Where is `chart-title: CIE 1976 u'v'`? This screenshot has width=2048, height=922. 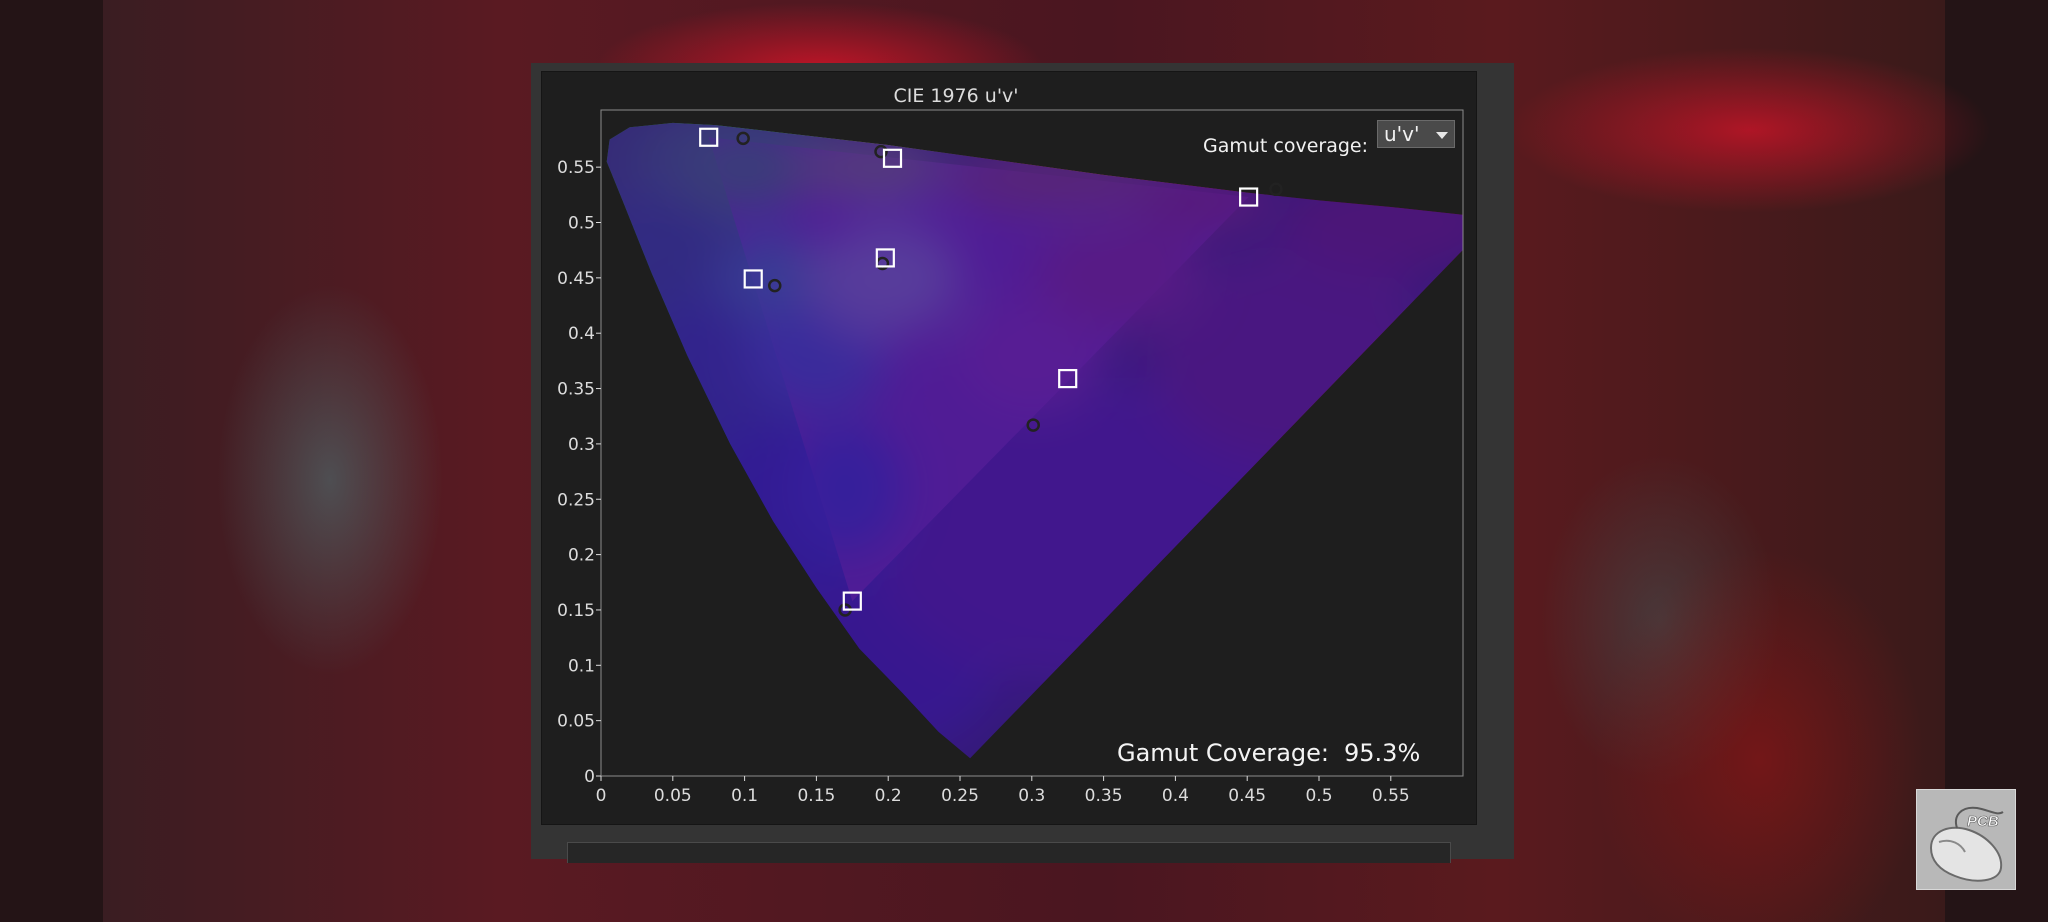 chart-title: CIE 1976 u'v' is located at coordinates (955, 96).